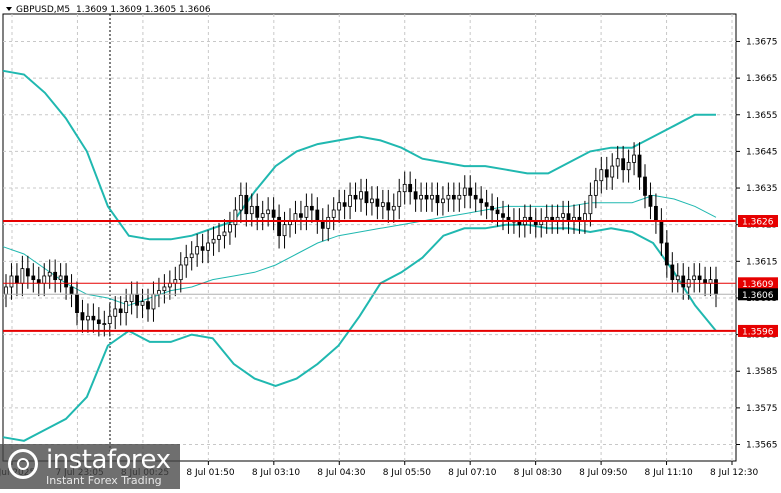 The image size is (781, 493). I want to click on x-tick-label: 8 Jul 08:30, so click(538, 473).